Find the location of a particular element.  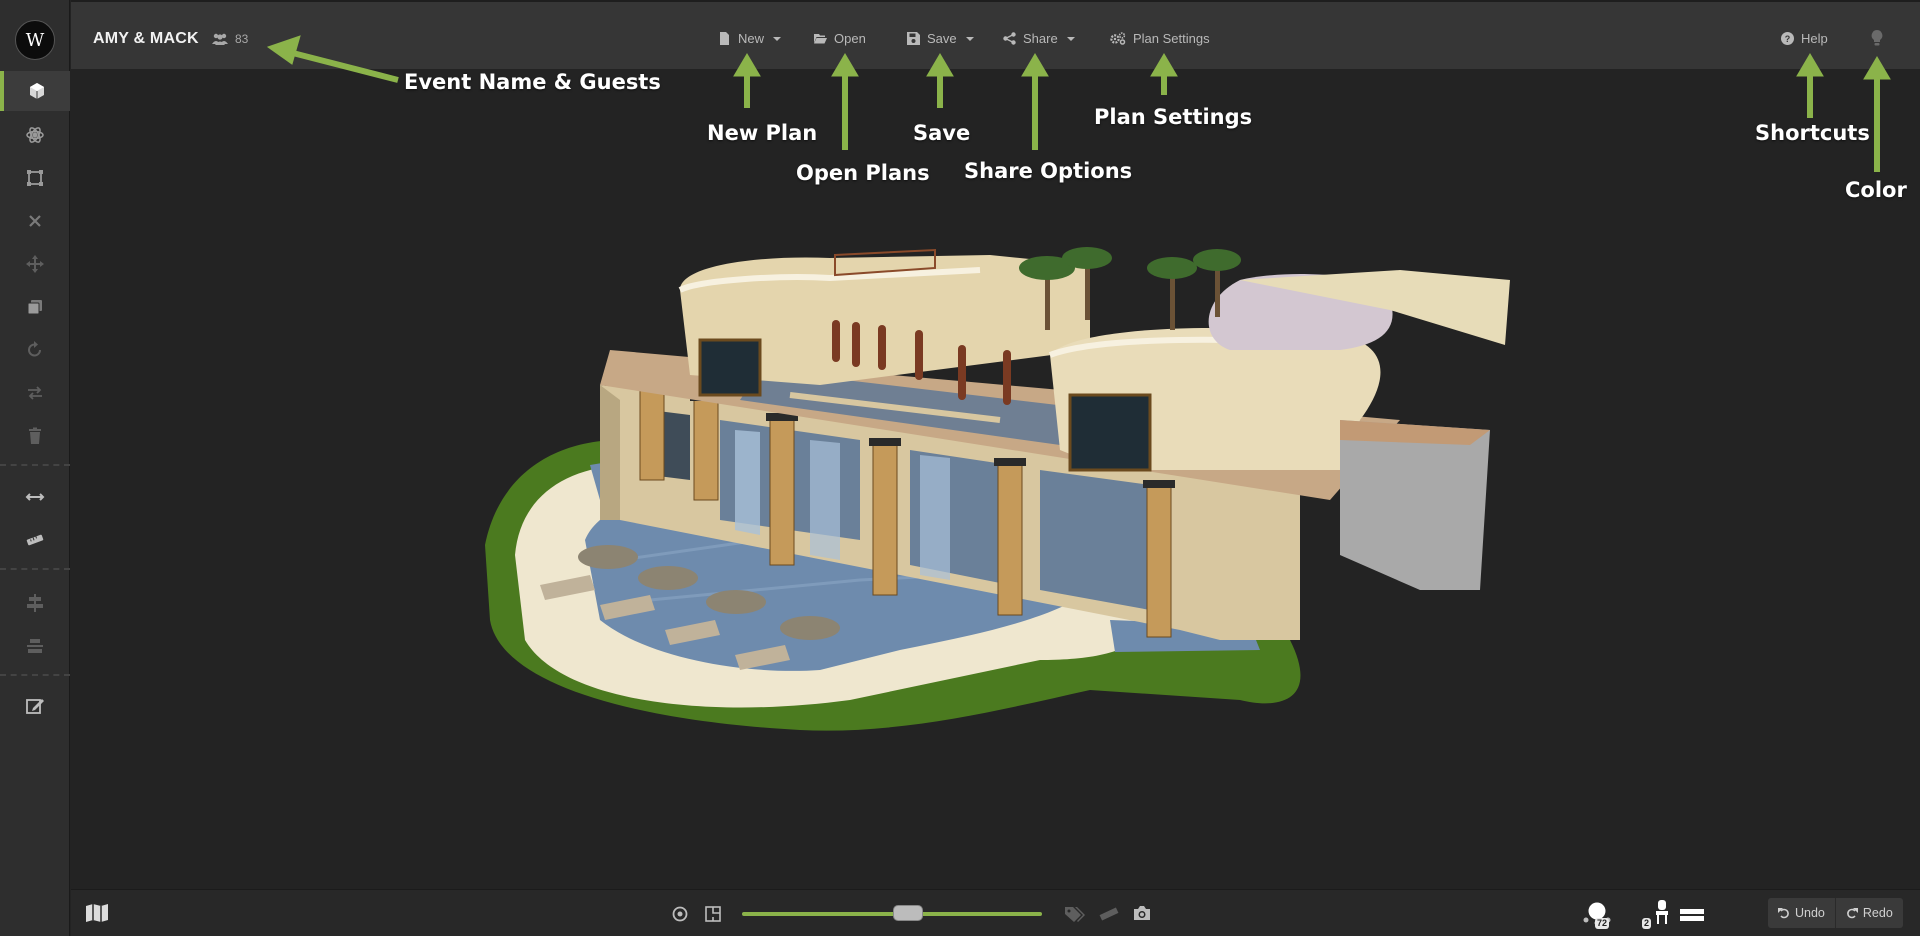

select-shape-icon is located at coordinates (35, 178).